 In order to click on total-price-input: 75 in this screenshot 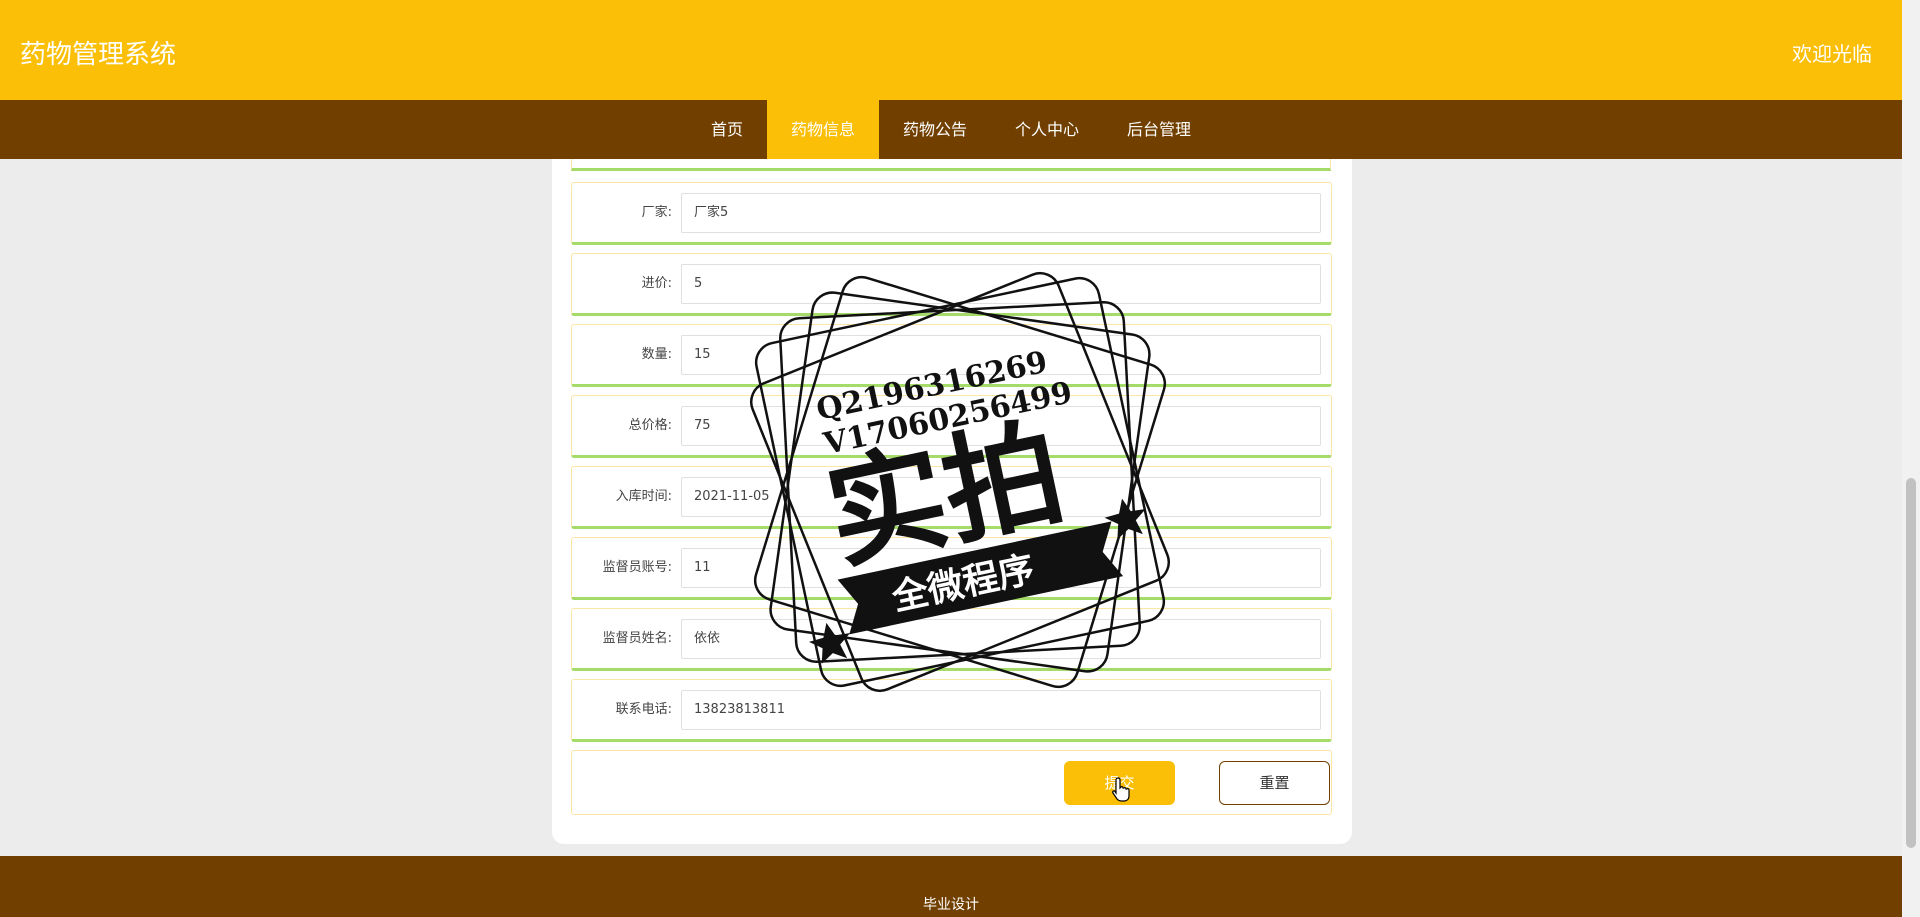, I will do `click(1001, 426)`.